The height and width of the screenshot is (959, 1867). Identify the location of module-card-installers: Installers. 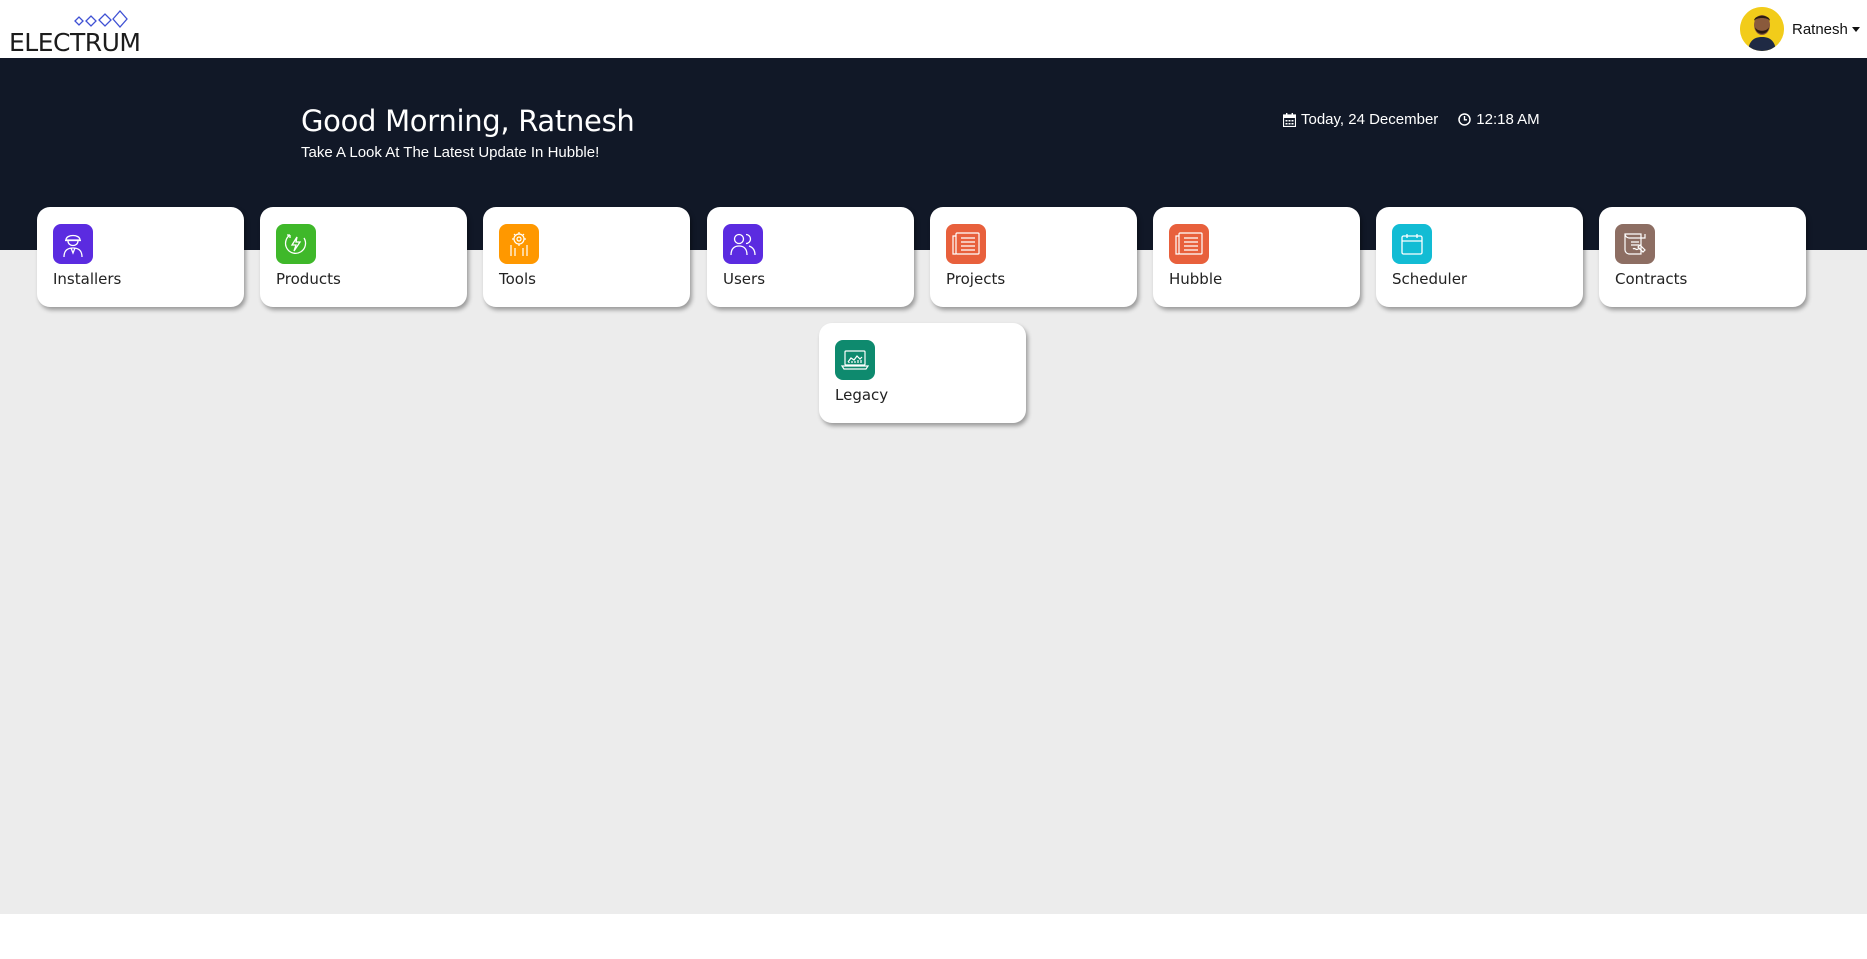
(140, 257).